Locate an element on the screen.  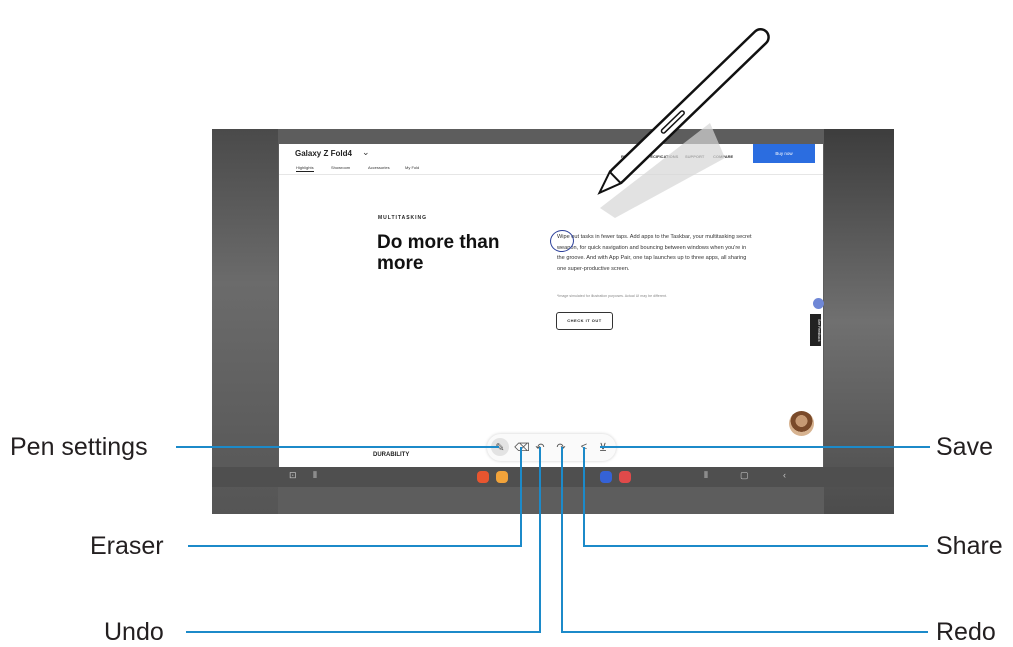
eraser-icon: ⌫ is located at coordinates (522, 447).